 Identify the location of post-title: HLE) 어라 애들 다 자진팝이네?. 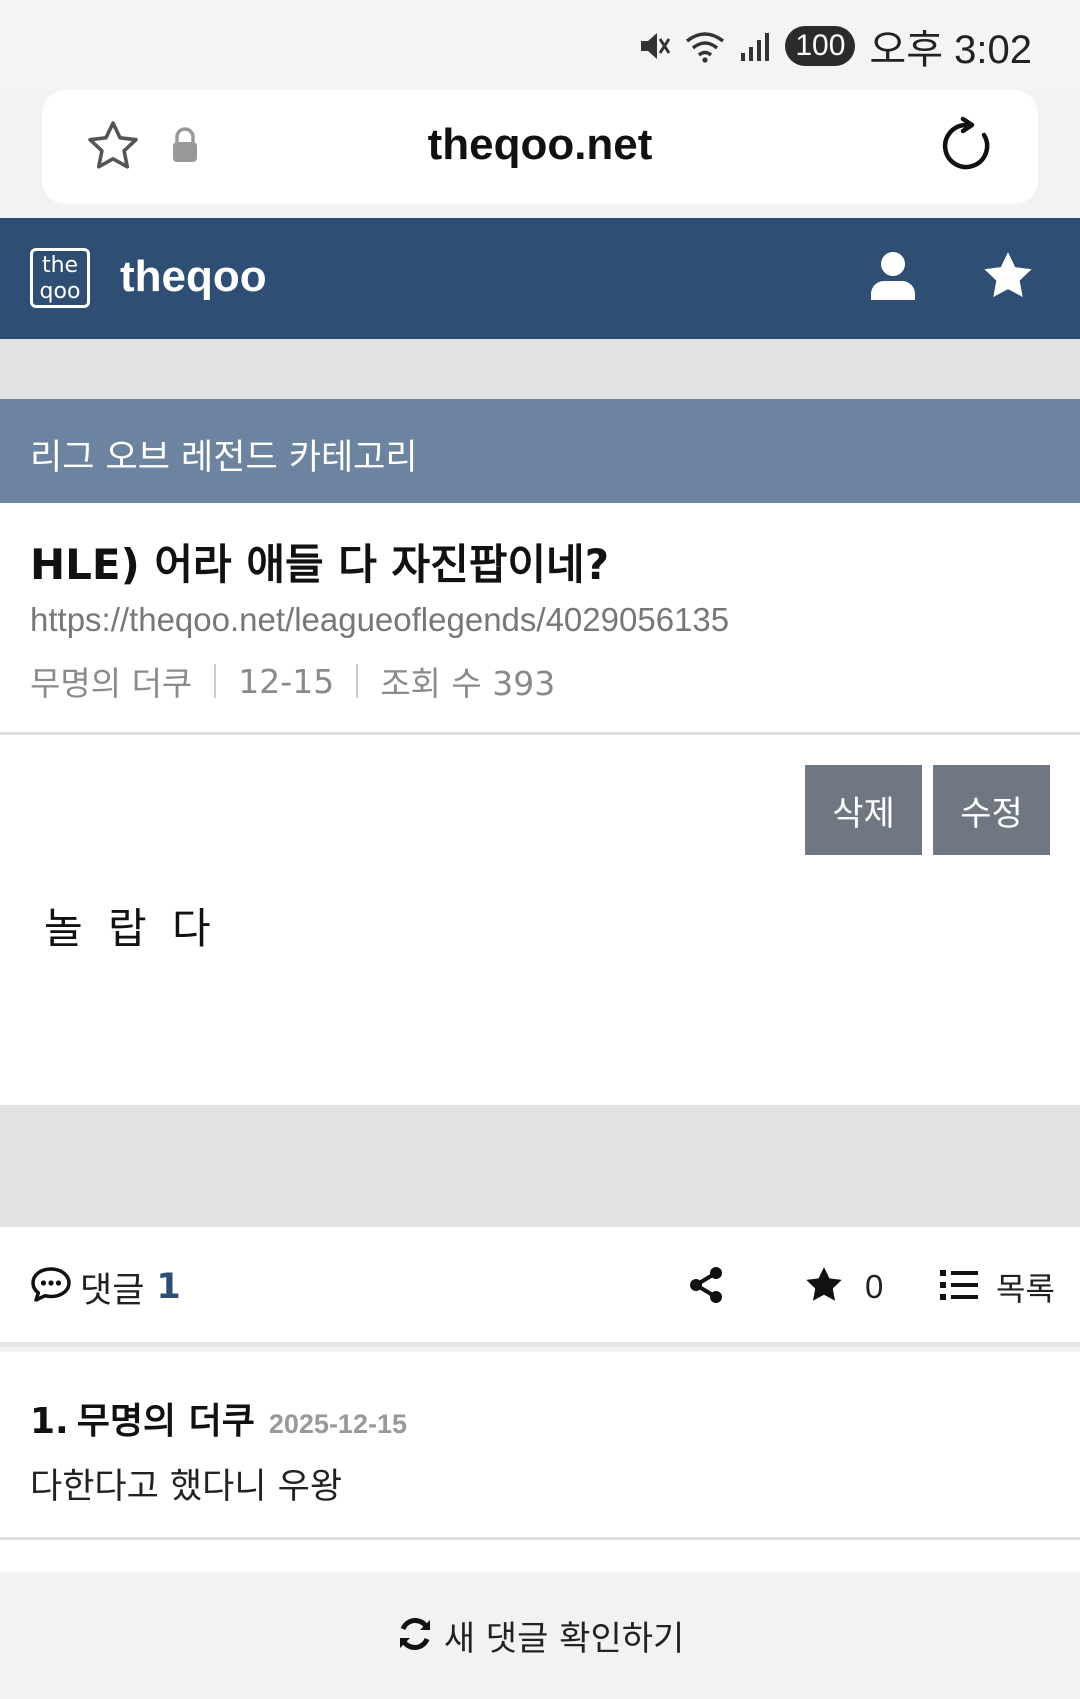
(320, 564).